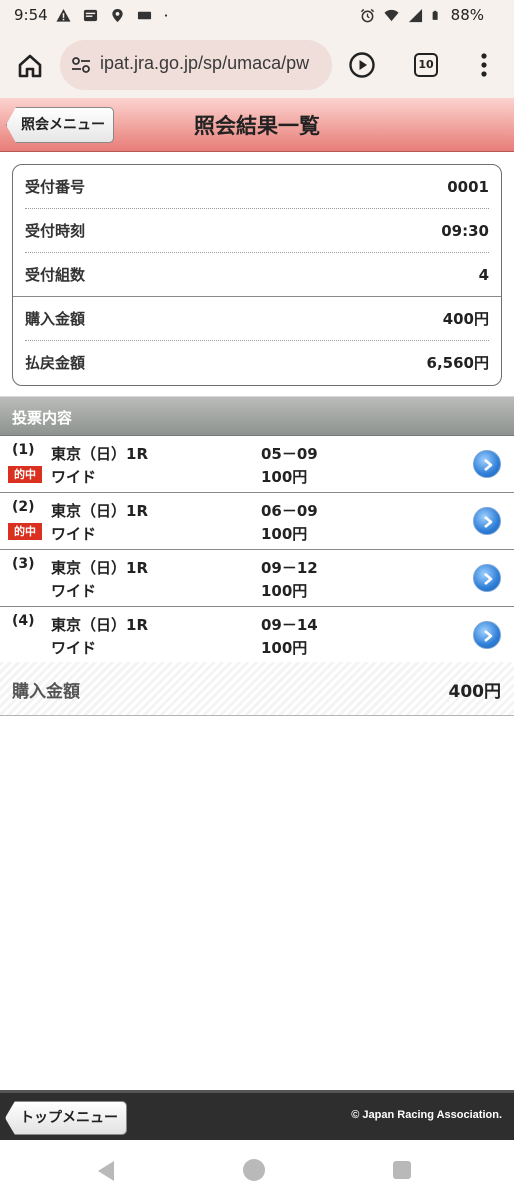  What do you see at coordinates (435, 15) in the screenshot?
I see `battery-icon` at bounding box center [435, 15].